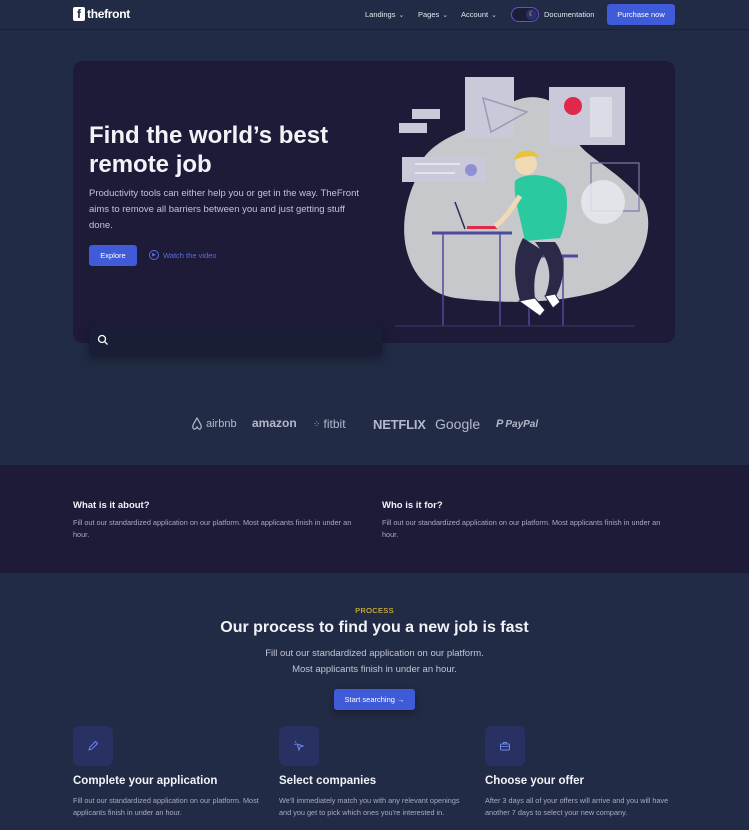 The width and height of the screenshot is (749, 830). Describe the element at coordinates (197, 423) in the screenshot. I see `airbnb-icon` at that location.